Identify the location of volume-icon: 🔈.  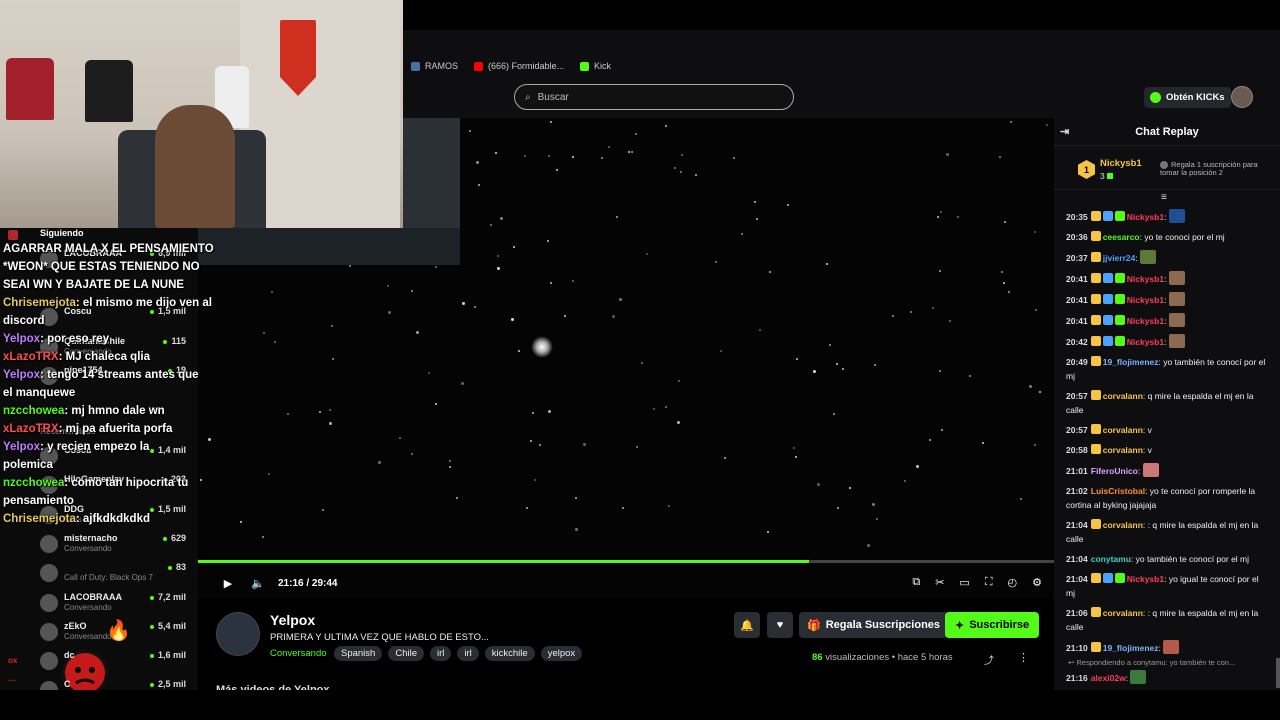
(258, 583).